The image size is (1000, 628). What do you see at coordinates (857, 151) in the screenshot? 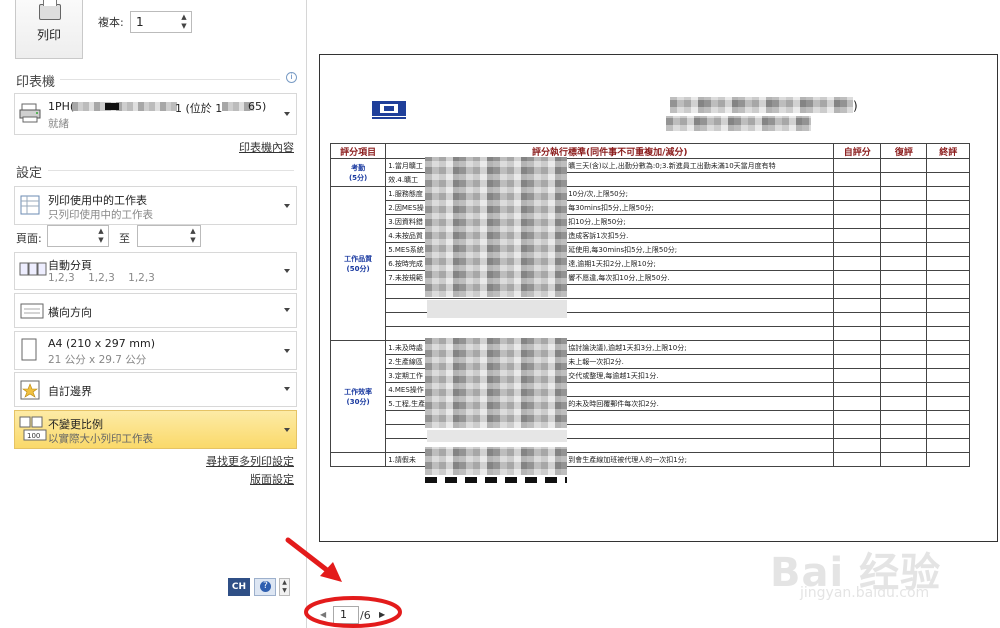
I see `header-self-score: 自評分` at bounding box center [857, 151].